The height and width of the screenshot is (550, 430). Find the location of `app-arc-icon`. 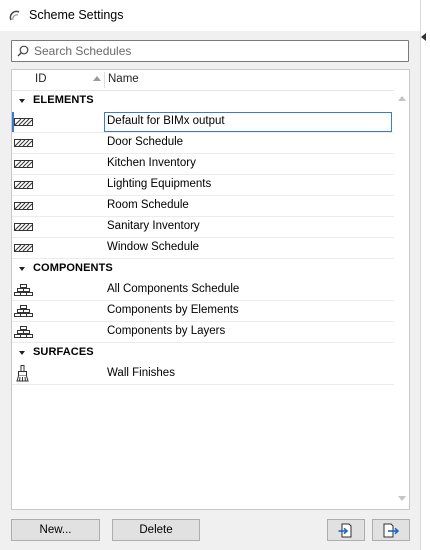

app-arc-icon is located at coordinates (14, 15).